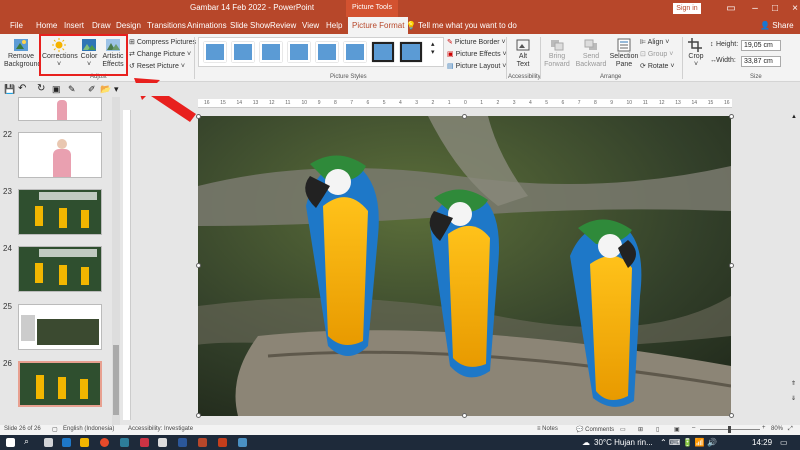 This screenshot has width=800, height=450. I want to click on gallery-more-icon: ▴ ▾, so click(433, 48).